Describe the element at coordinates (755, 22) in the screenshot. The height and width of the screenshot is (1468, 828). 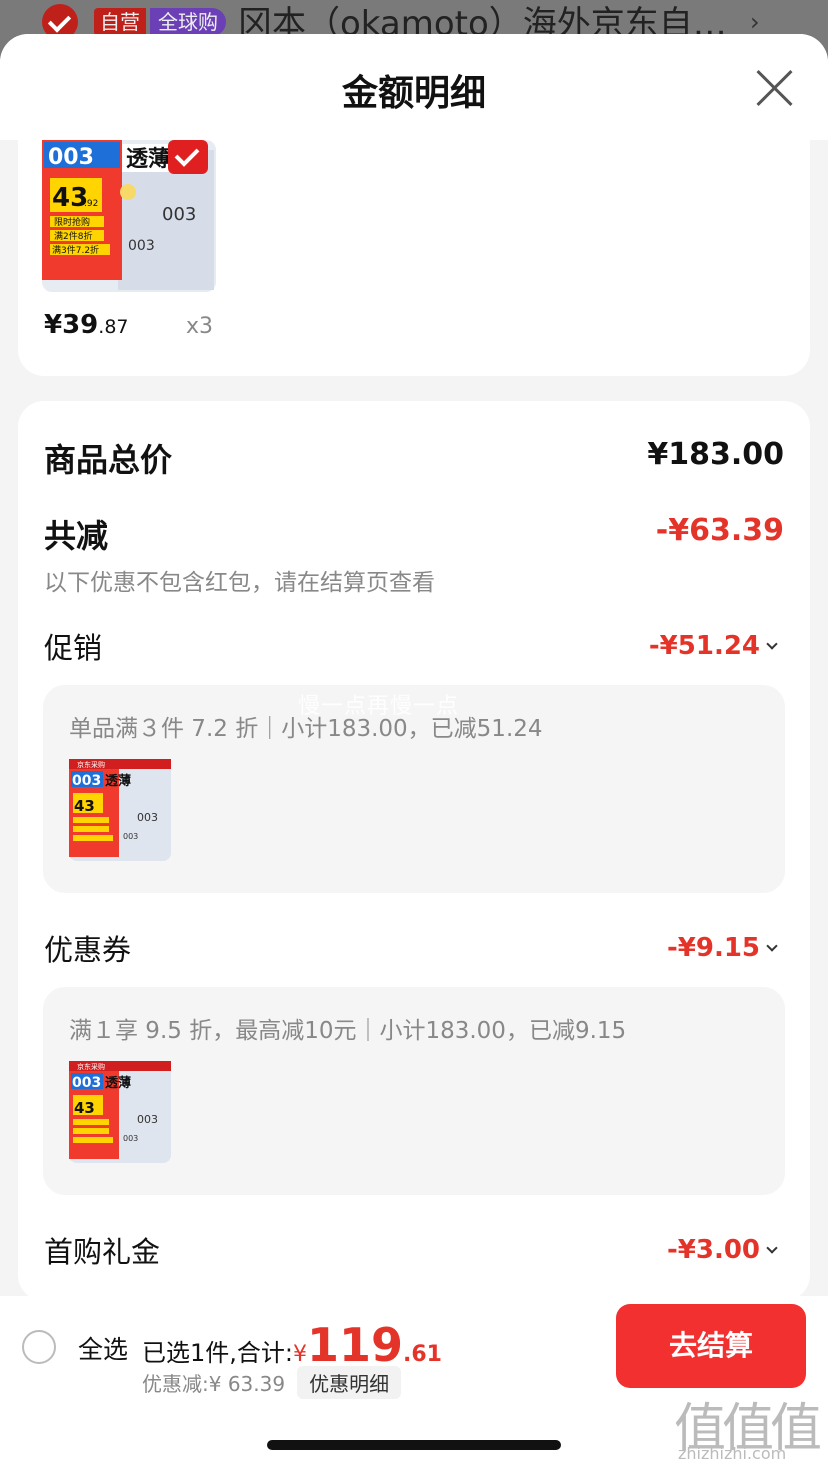
I see `chevron-right-icon: ›` at that location.